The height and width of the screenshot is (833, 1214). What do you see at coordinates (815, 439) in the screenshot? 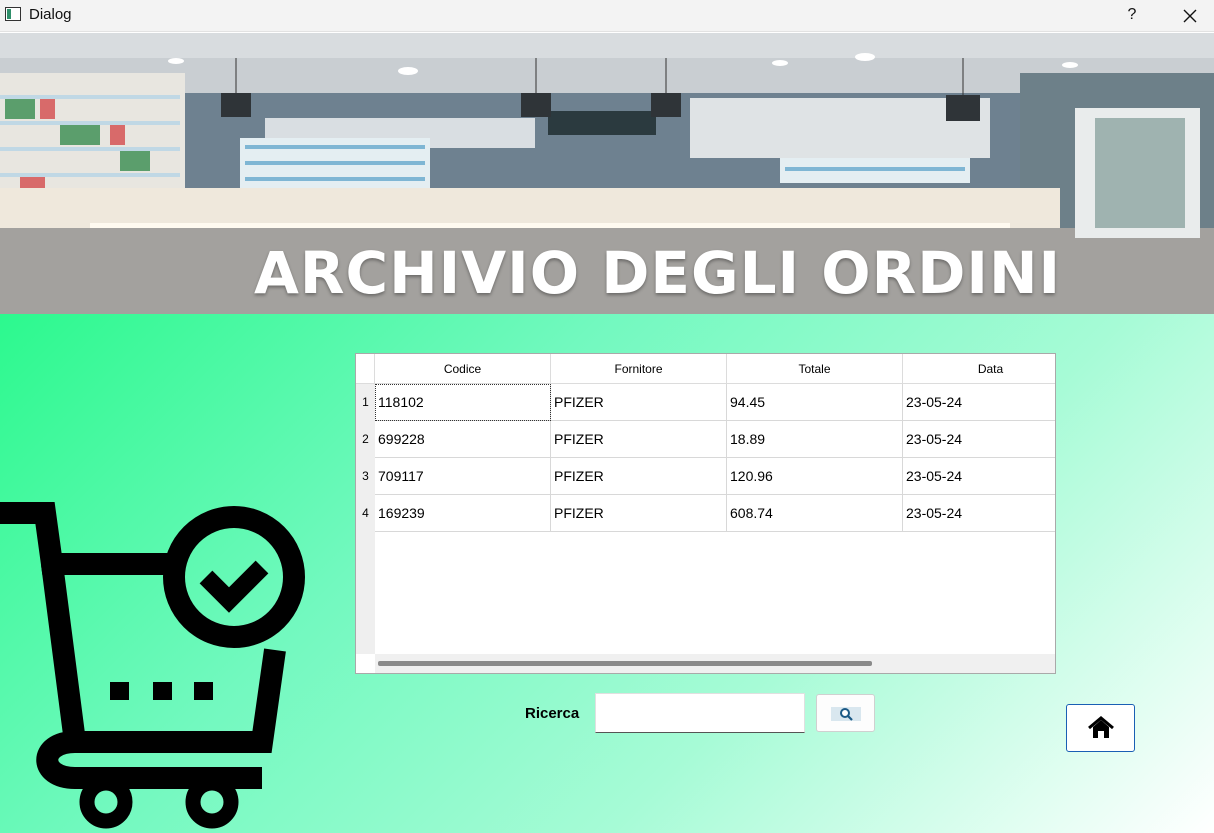
I see `table-cell-totale: 18.89` at bounding box center [815, 439].